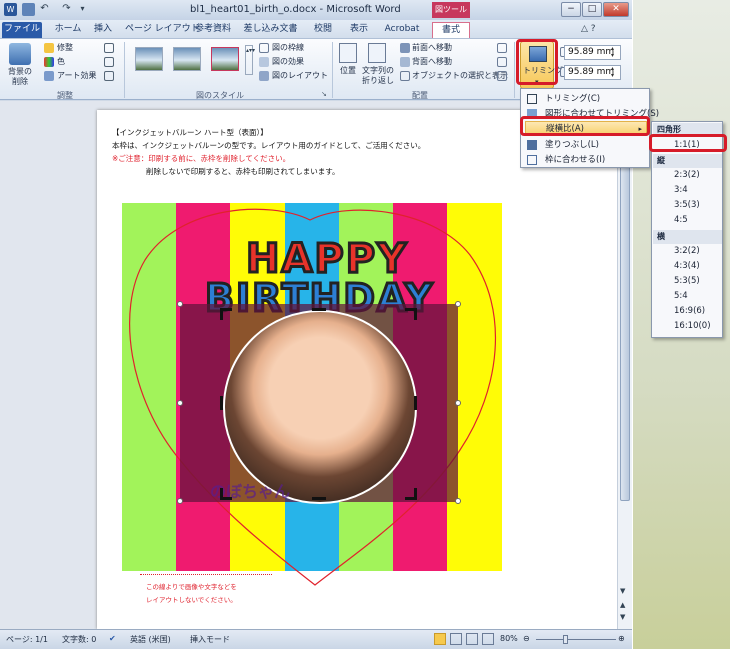 The image size is (730, 649). I want to click on footer-note-2: レイアウトしないでください。, so click(191, 600).